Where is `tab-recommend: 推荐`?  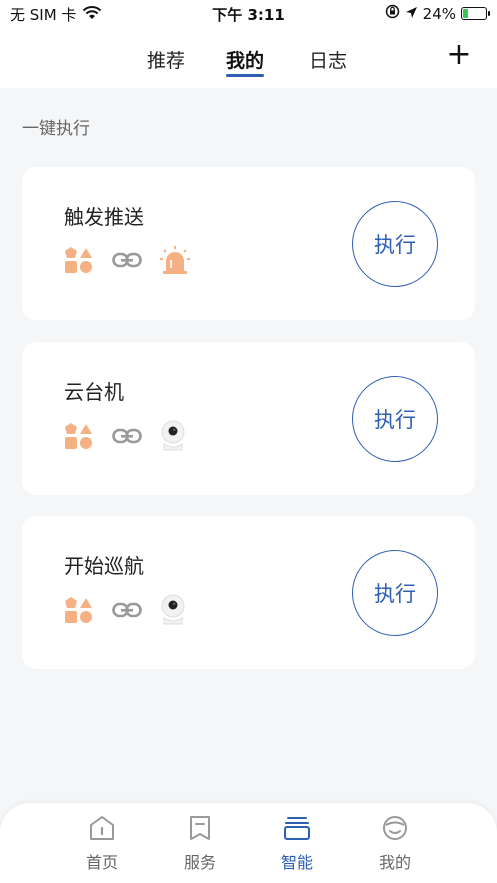
tab-recommend: 推荐 is located at coordinates (166, 59).